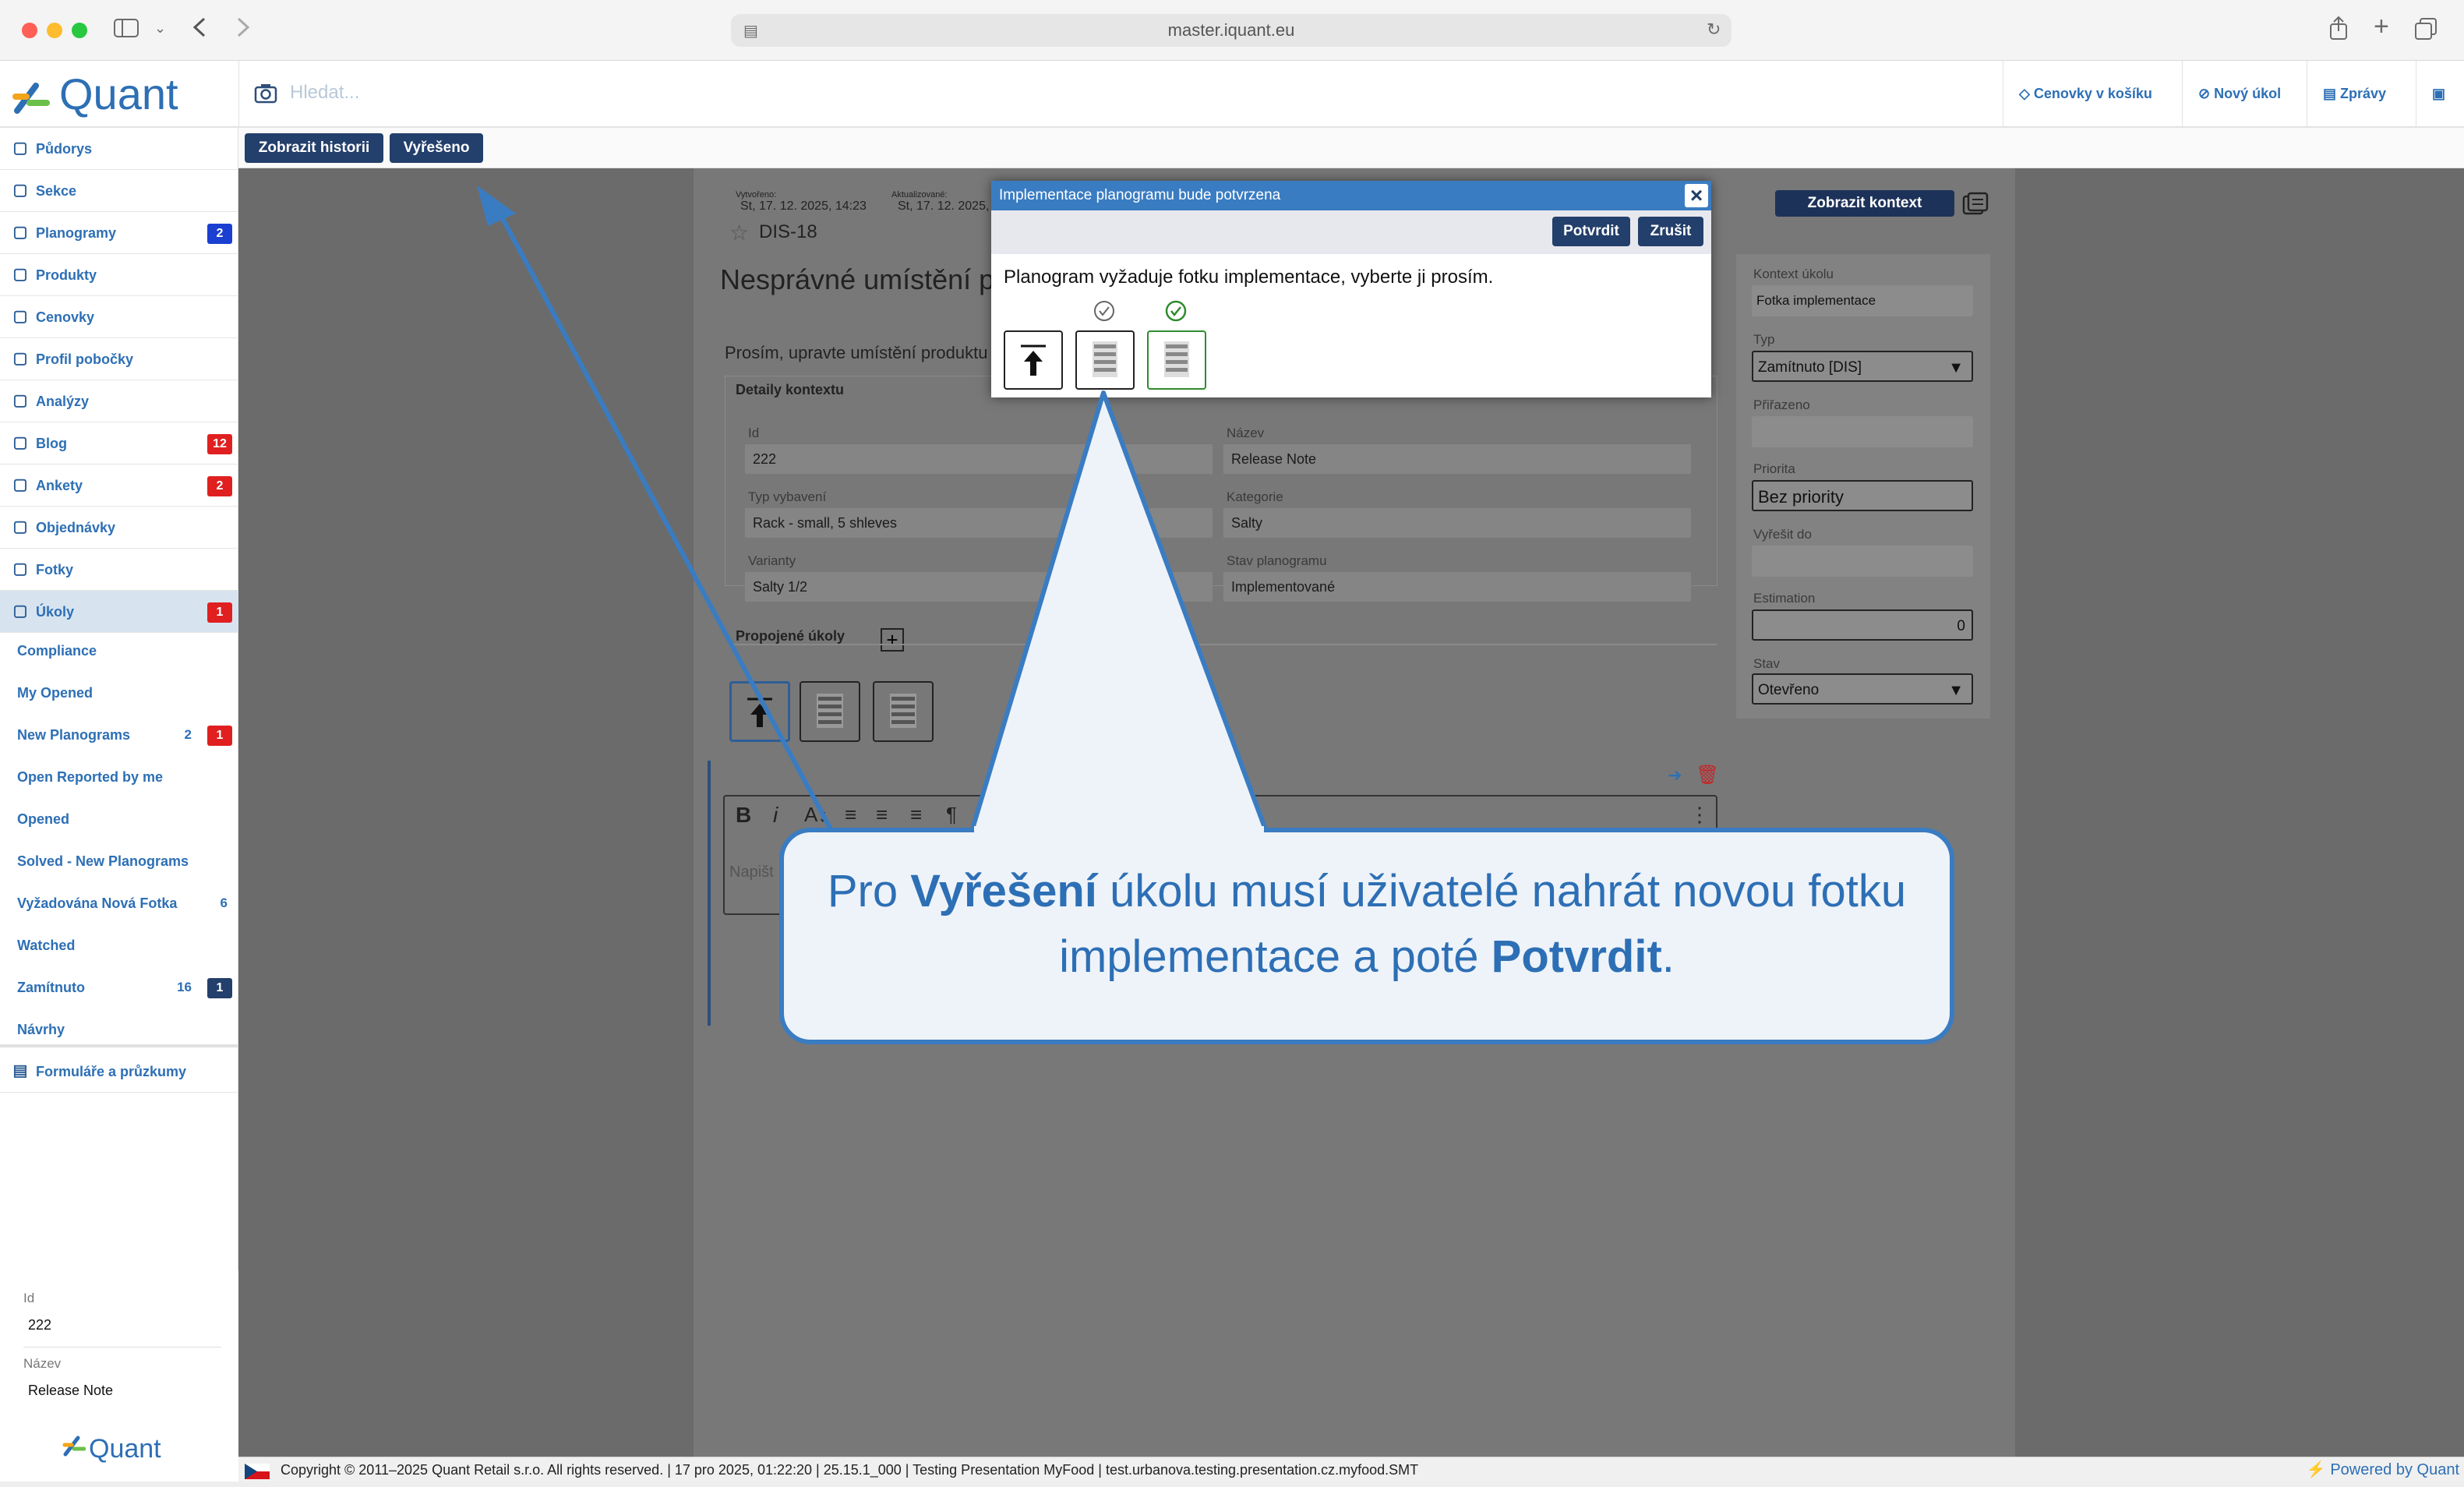 The width and height of the screenshot is (2464, 1487). Describe the element at coordinates (1119, 831) in the screenshot. I see `callout-pointer-join` at that location.